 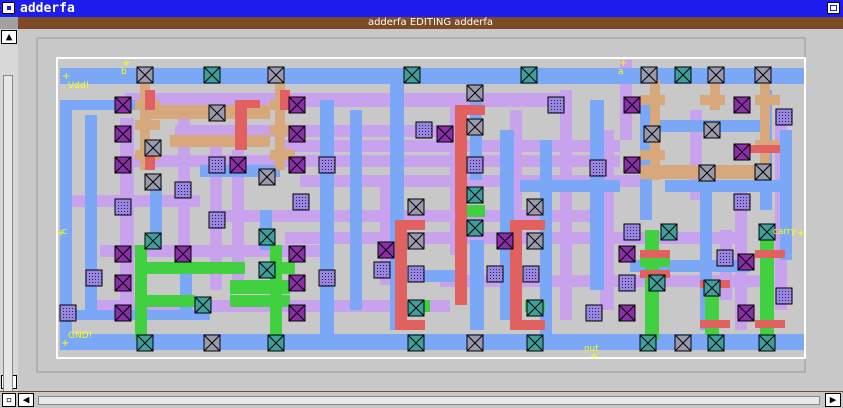 I want to click on via-contact, so click(x=627, y=283).